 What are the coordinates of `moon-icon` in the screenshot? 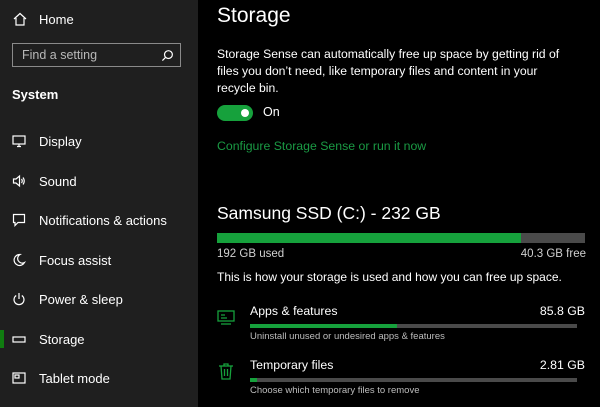 It's located at (19, 260).